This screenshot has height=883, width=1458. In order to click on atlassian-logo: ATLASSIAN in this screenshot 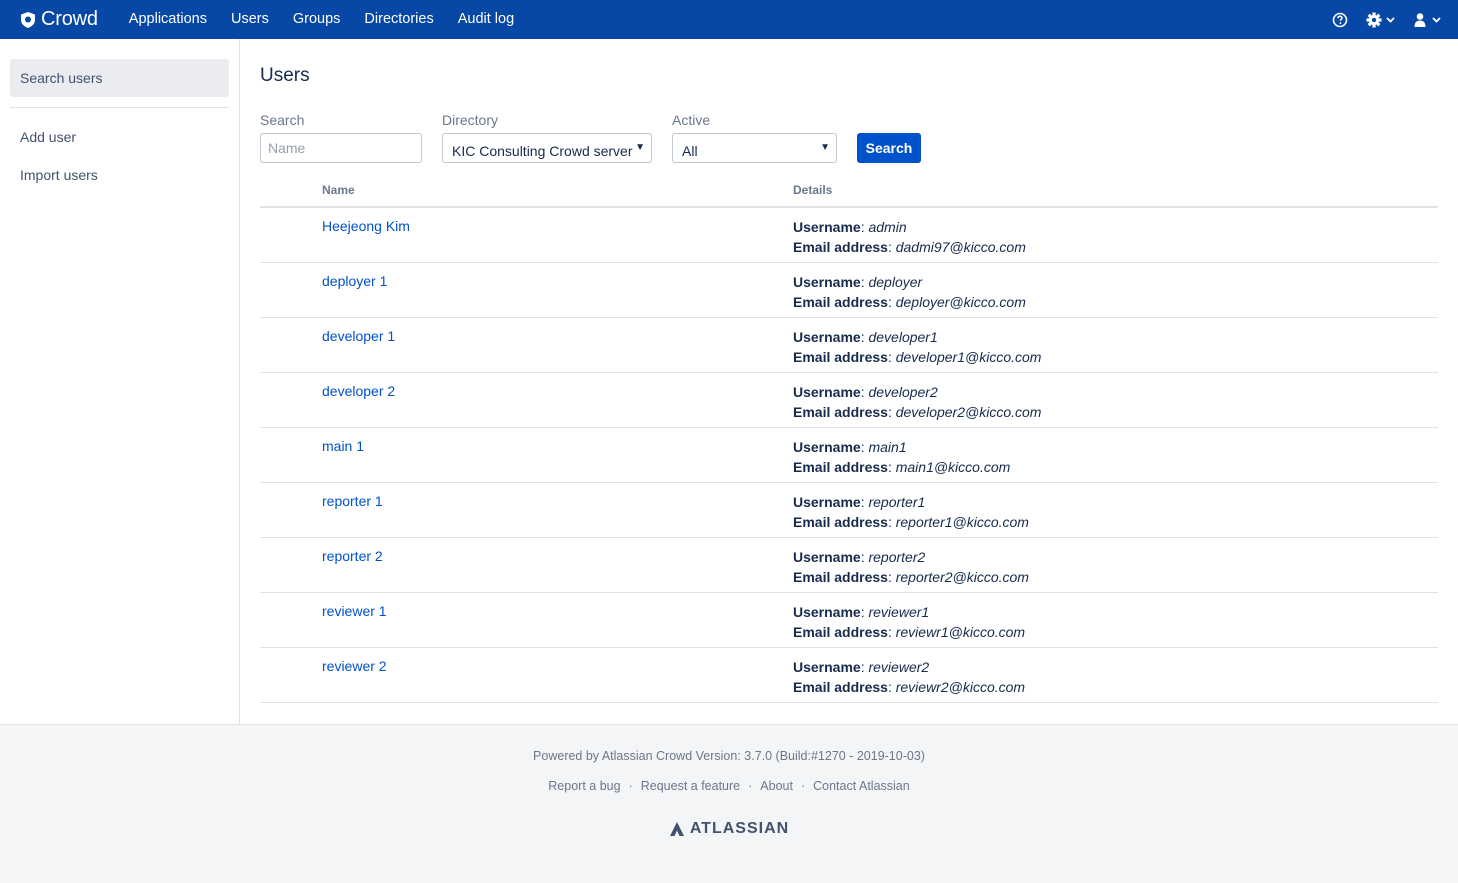, I will do `click(729, 829)`.